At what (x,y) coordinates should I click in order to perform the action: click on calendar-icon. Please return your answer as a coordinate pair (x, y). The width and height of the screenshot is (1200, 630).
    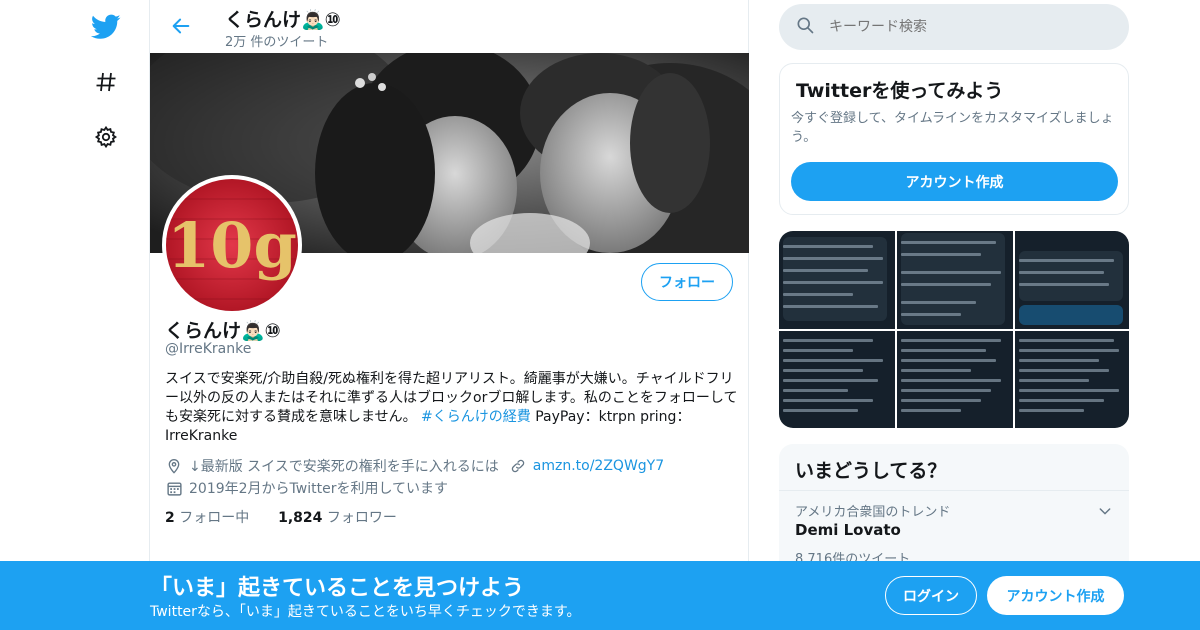
    Looking at the image, I should click on (174, 488).